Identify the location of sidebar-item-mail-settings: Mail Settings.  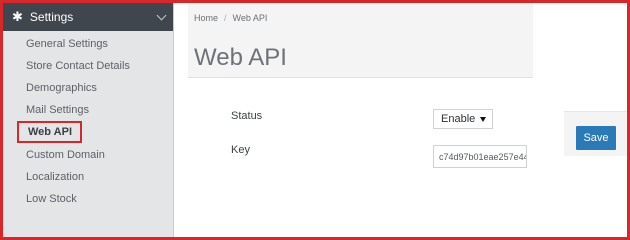
(57, 110).